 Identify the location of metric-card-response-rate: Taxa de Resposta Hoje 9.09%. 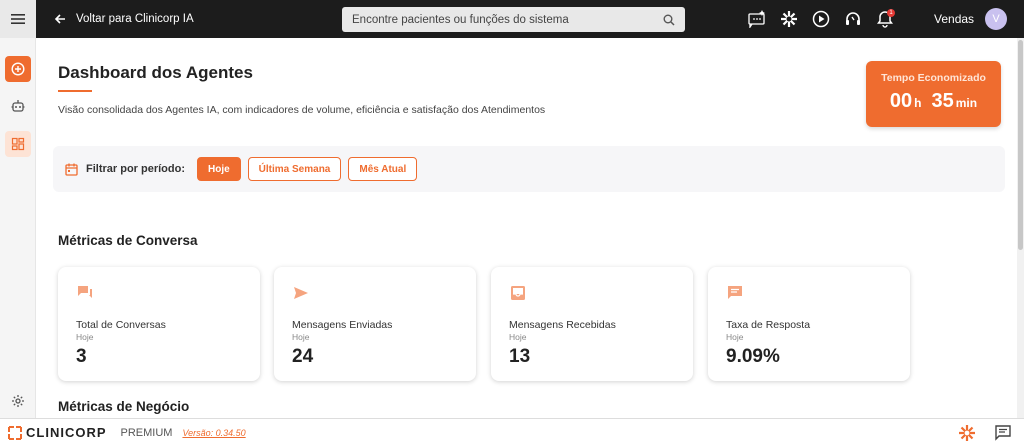
(809, 324).